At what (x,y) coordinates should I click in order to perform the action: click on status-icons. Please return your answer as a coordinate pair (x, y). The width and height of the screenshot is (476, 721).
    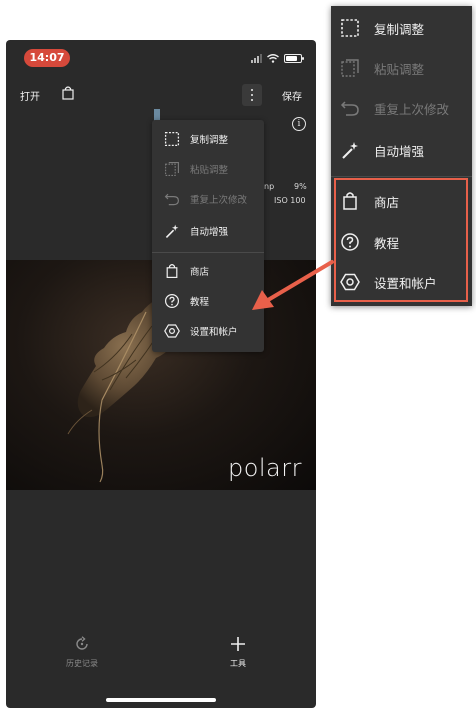
    Looking at the image, I should click on (277, 58).